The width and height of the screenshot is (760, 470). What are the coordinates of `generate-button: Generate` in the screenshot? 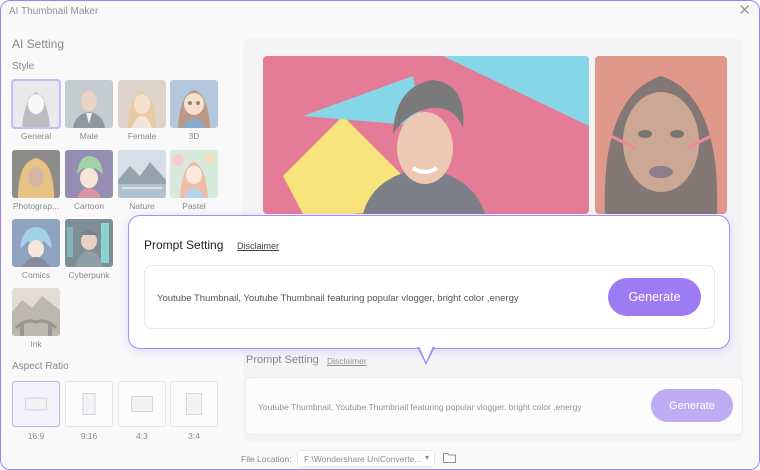 It's located at (654, 297).